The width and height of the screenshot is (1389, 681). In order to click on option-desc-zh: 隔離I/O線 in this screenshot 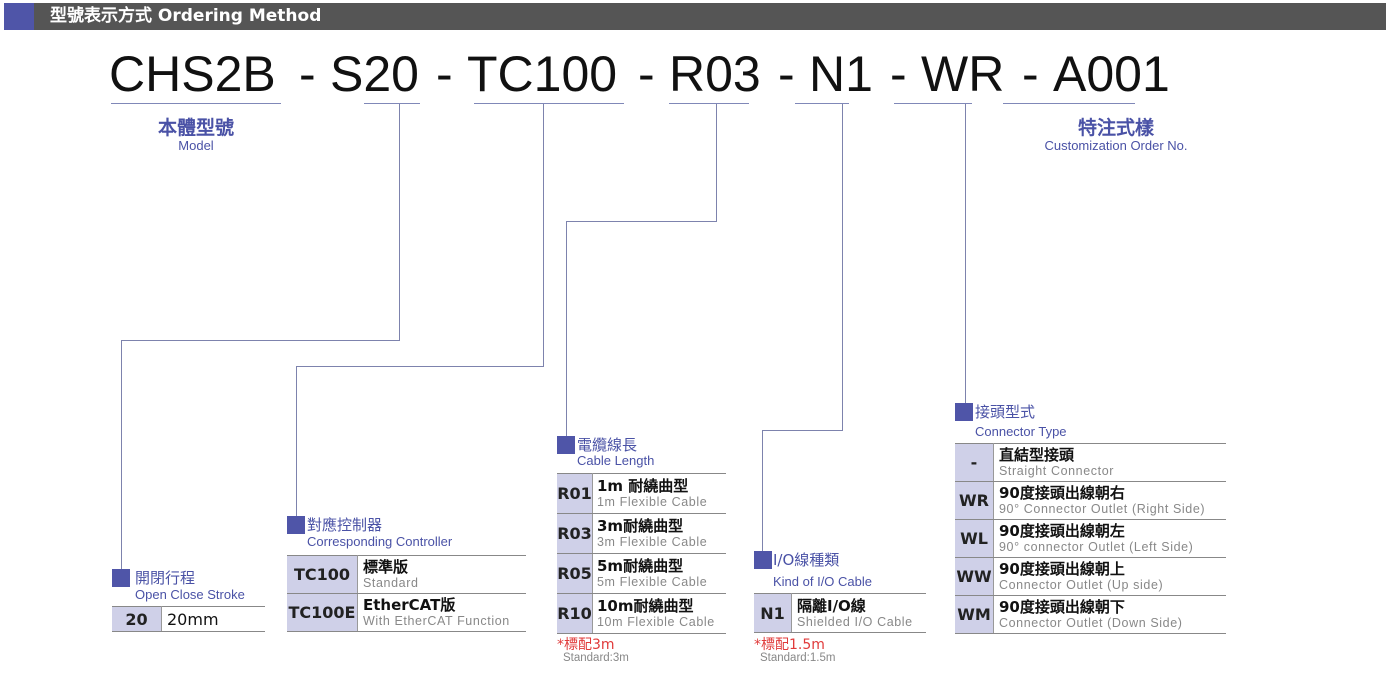, I will do `click(831, 605)`.